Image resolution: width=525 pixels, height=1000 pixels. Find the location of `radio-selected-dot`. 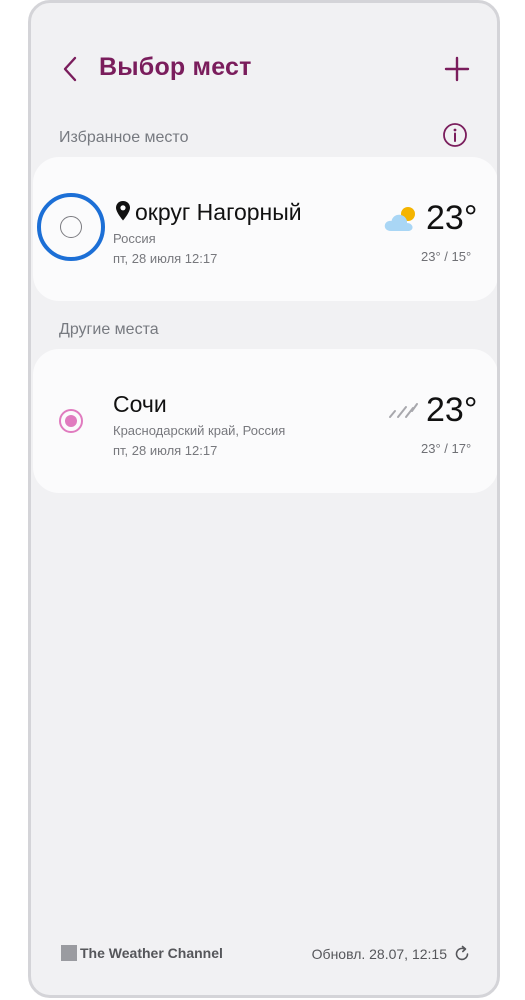

radio-selected-dot is located at coordinates (71, 421).